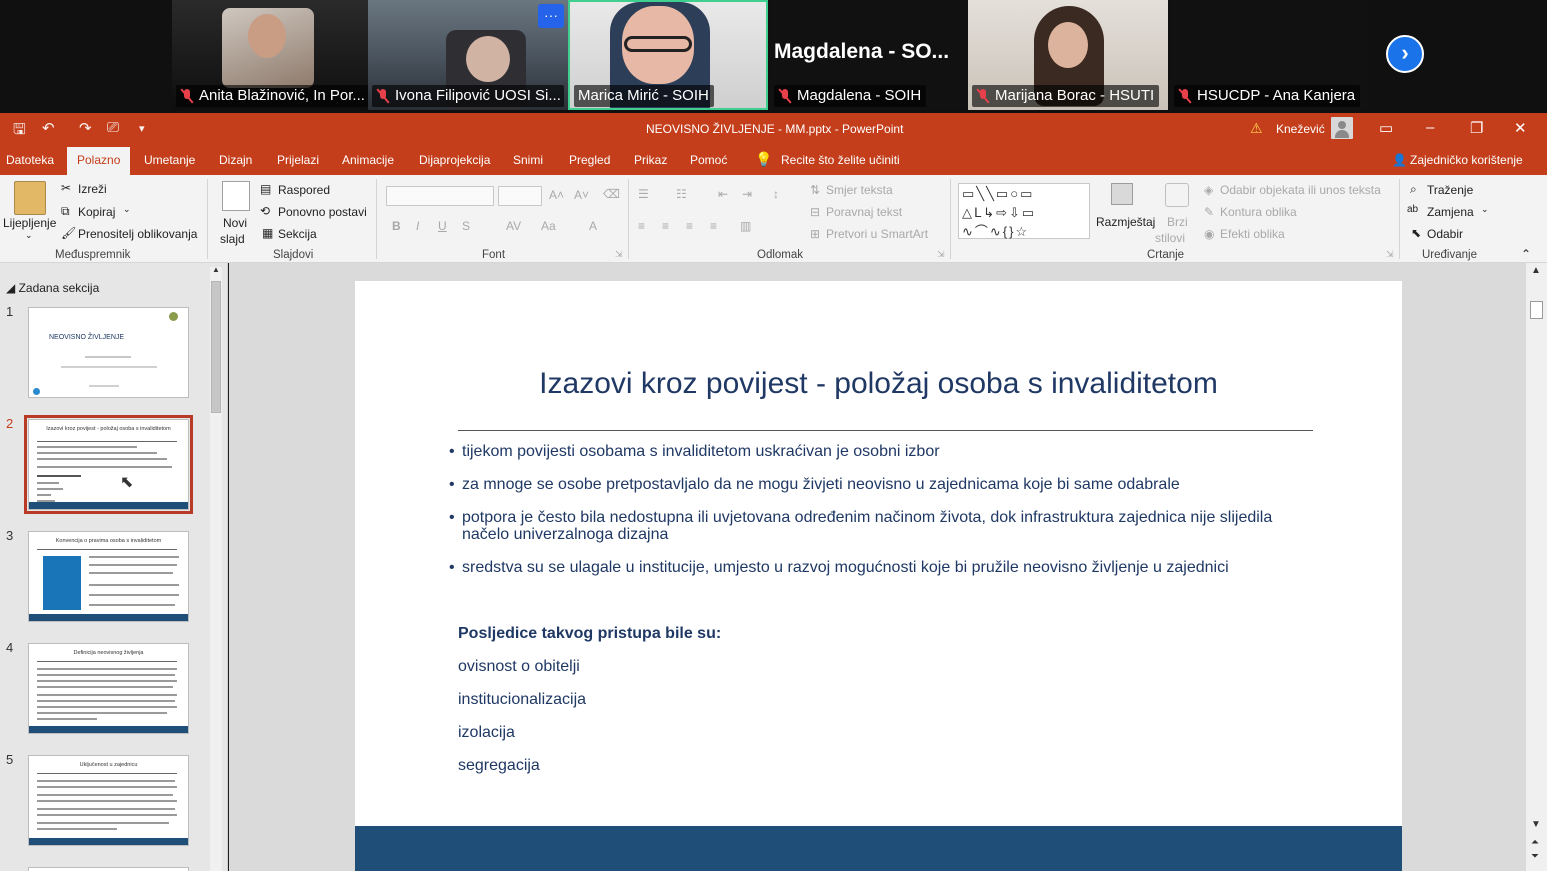  I want to click on tab-dijaprojekcija: Dijaprojekcija, so click(454, 160).